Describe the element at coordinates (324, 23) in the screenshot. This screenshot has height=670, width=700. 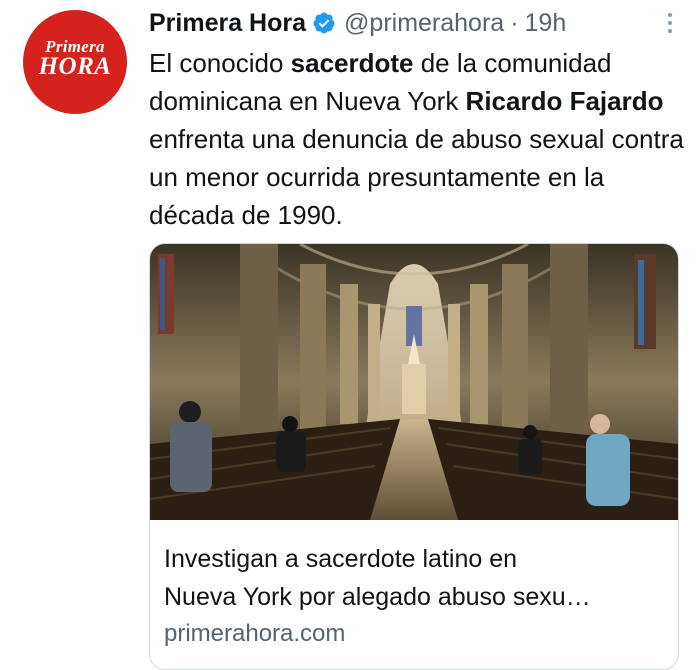
I see `verified-badge-icon` at that location.